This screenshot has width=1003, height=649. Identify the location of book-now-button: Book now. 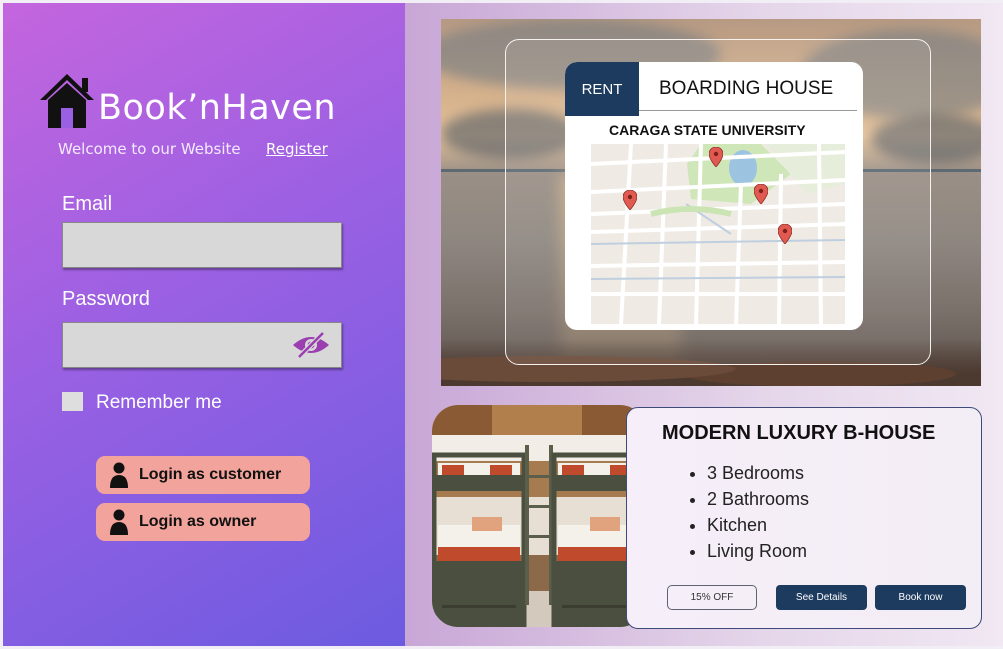
(920, 597).